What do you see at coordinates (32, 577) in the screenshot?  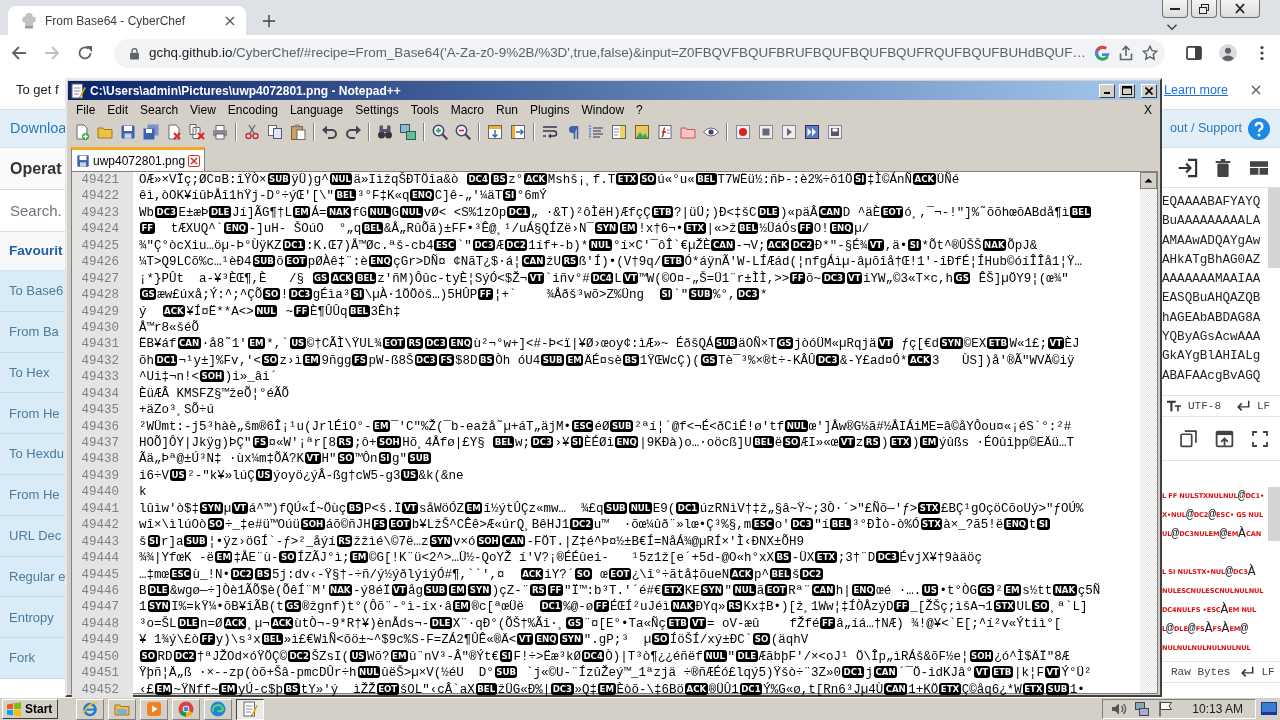 I see `operation-item: Regular e` at bounding box center [32, 577].